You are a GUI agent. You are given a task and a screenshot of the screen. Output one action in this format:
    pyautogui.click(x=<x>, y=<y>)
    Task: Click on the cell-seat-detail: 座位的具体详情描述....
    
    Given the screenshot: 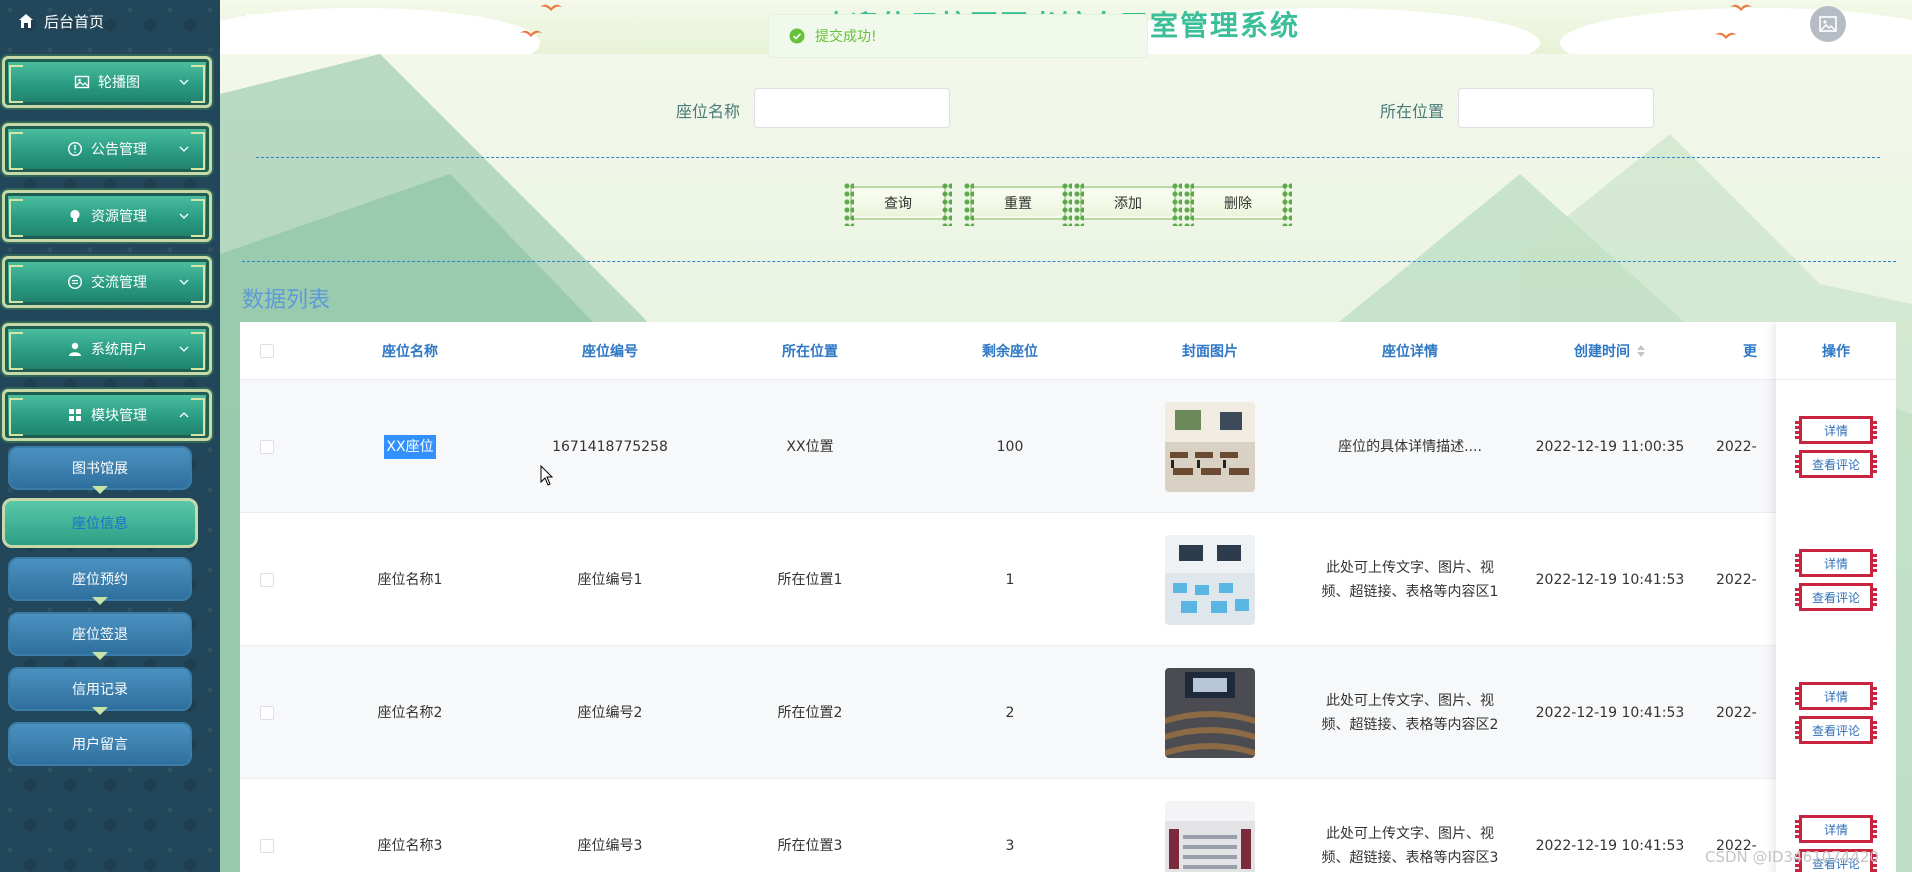 What is the action you would take?
    pyautogui.click(x=1410, y=446)
    